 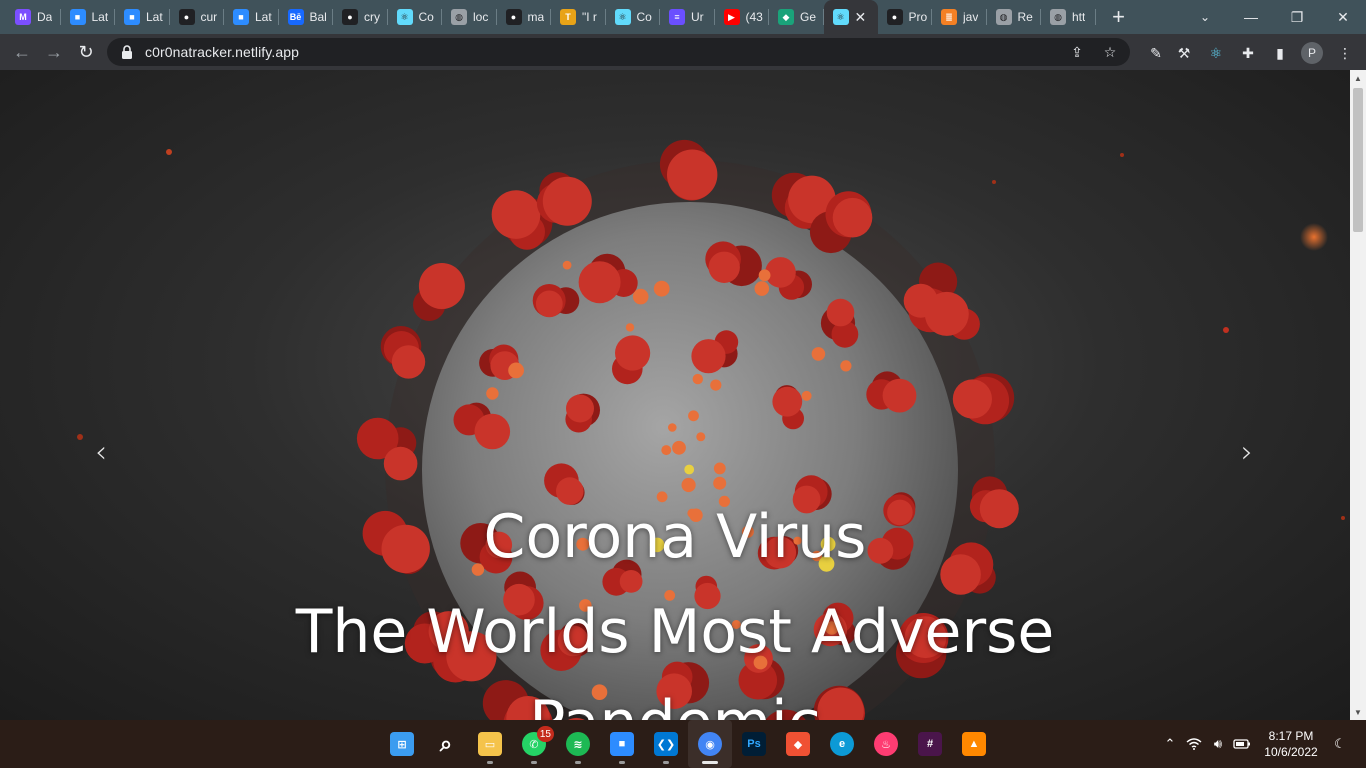 What do you see at coordinates (446, 744) in the screenshot?
I see `taskbar-app: ⌕` at bounding box center [446, 744].